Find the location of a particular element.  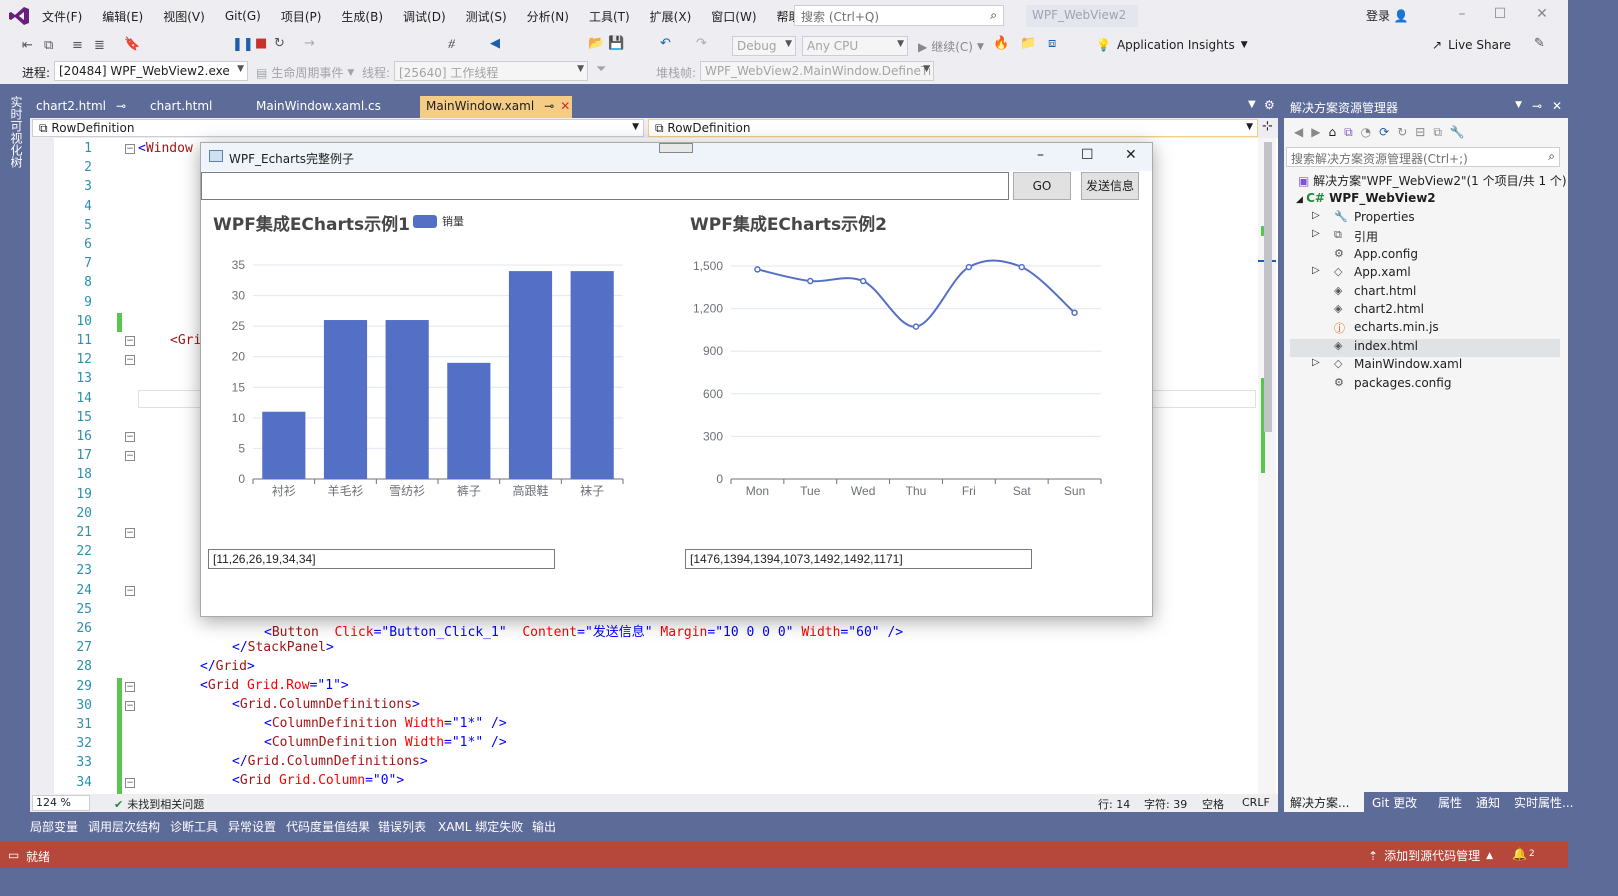

solution-item: ▷ ◇ MainWindow.xaml is located at coordinates (1425, 366).